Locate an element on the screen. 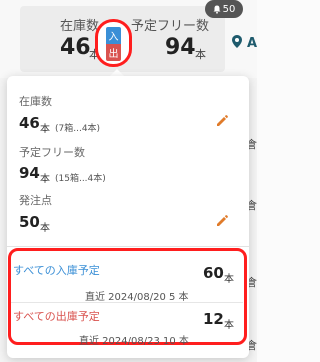  free-value: 94 is located at coordinates (180, 47).